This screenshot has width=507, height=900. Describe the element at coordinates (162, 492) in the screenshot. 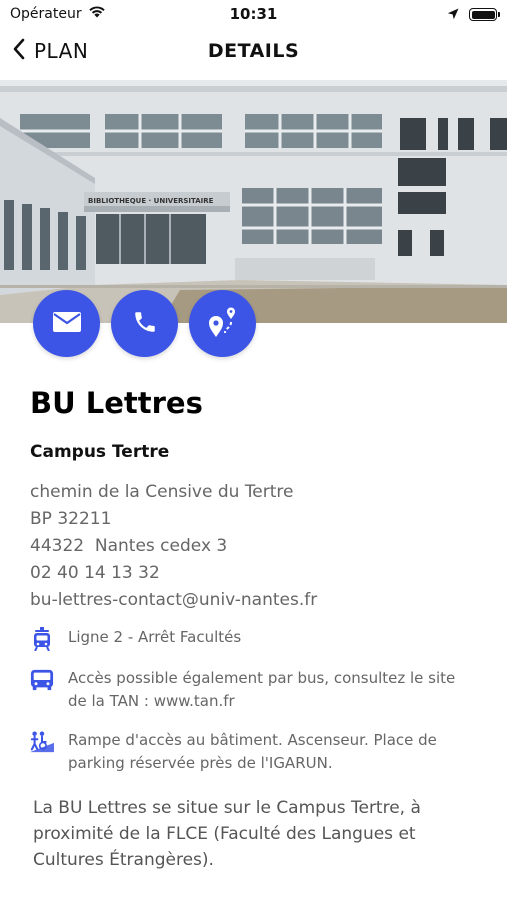

I see `address-street: chemin de la Censive du Tertre` at that location.